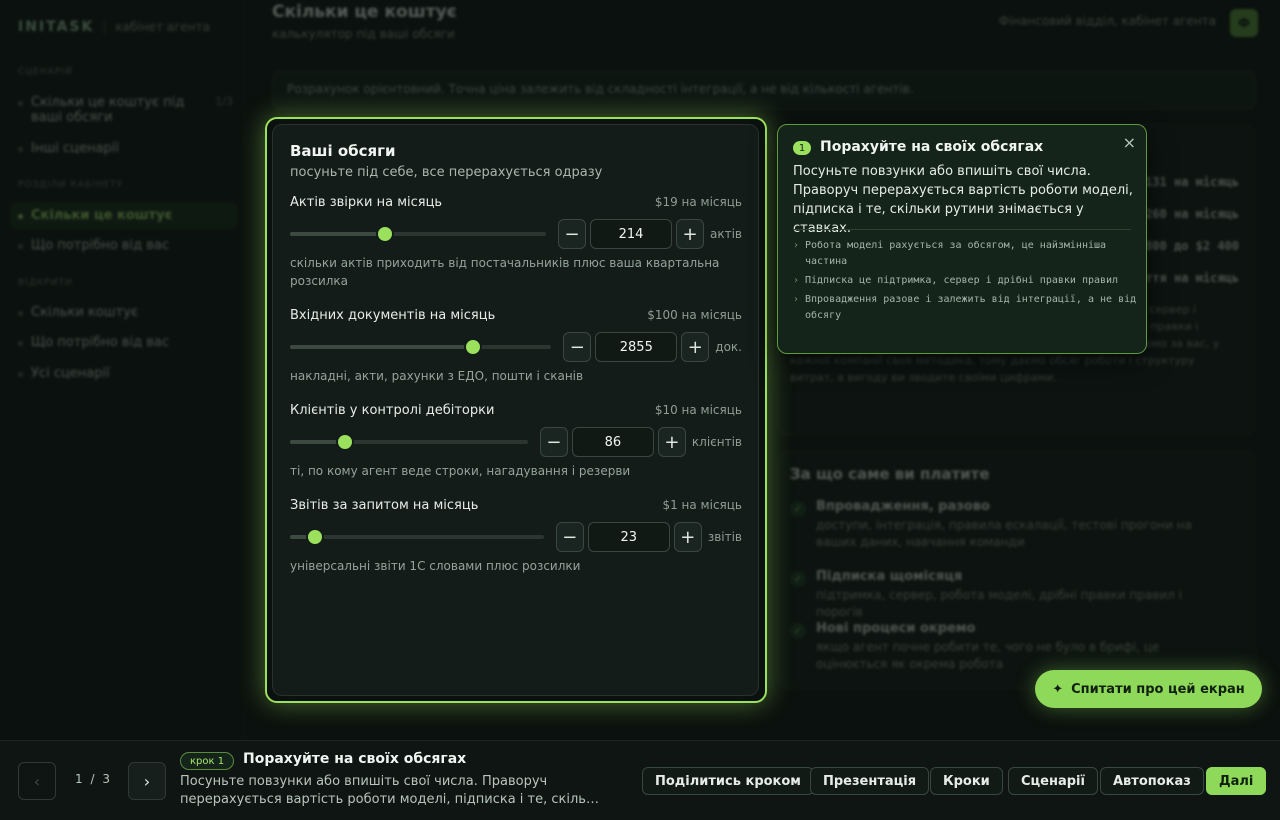  I want to click on quantity-input: 2855, so click(636, 347).